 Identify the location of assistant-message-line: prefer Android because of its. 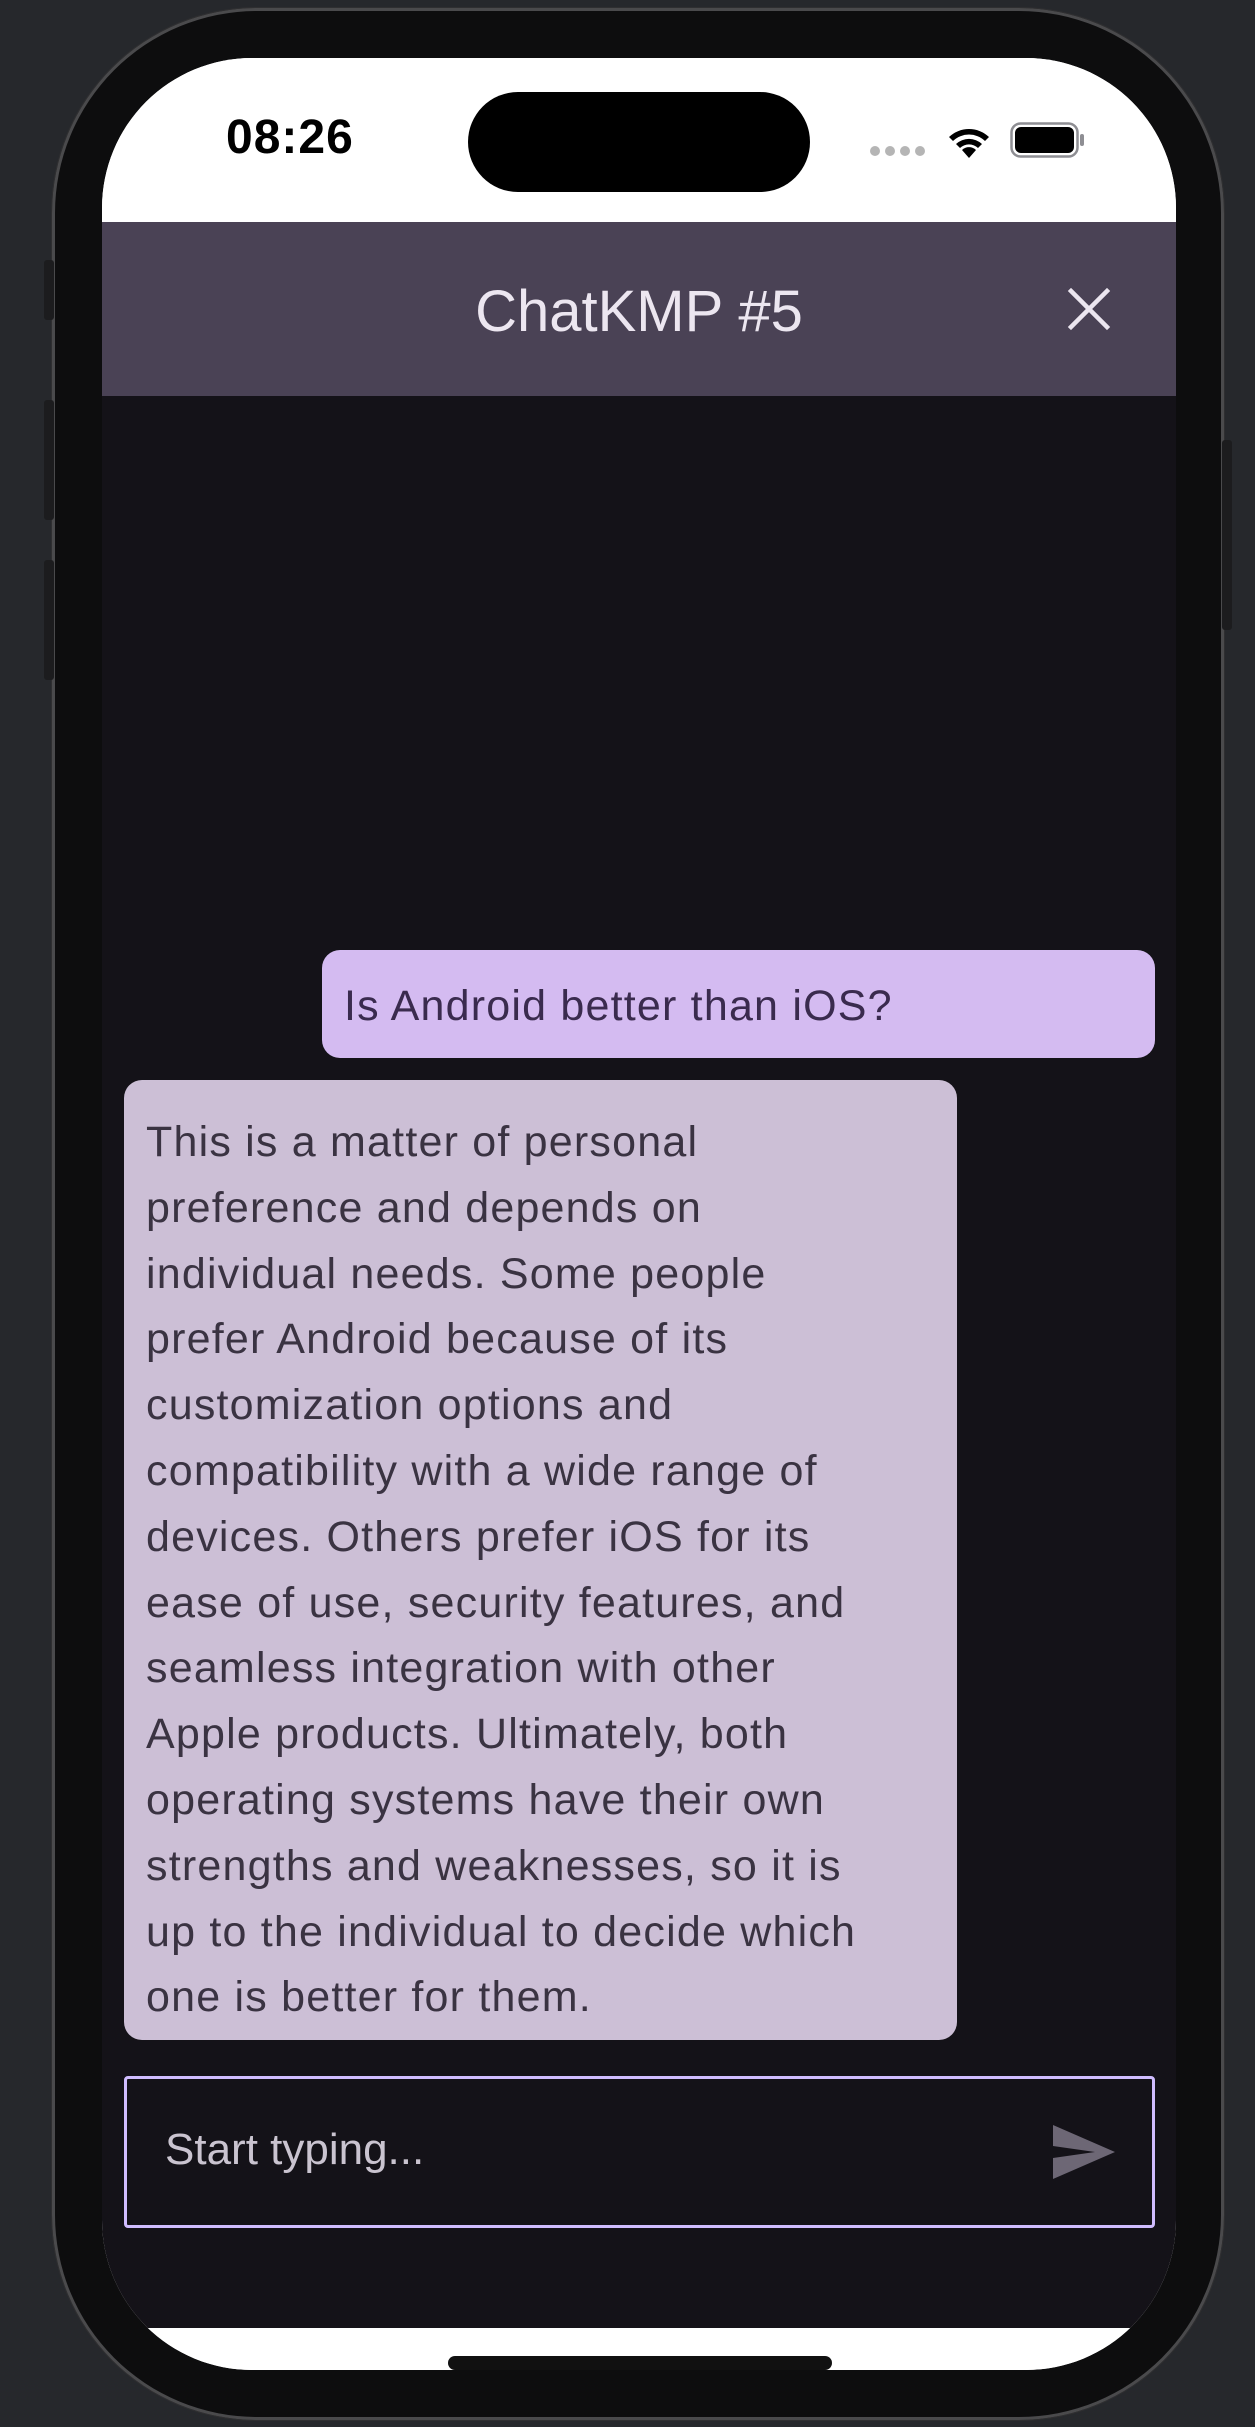
(437, 1339).